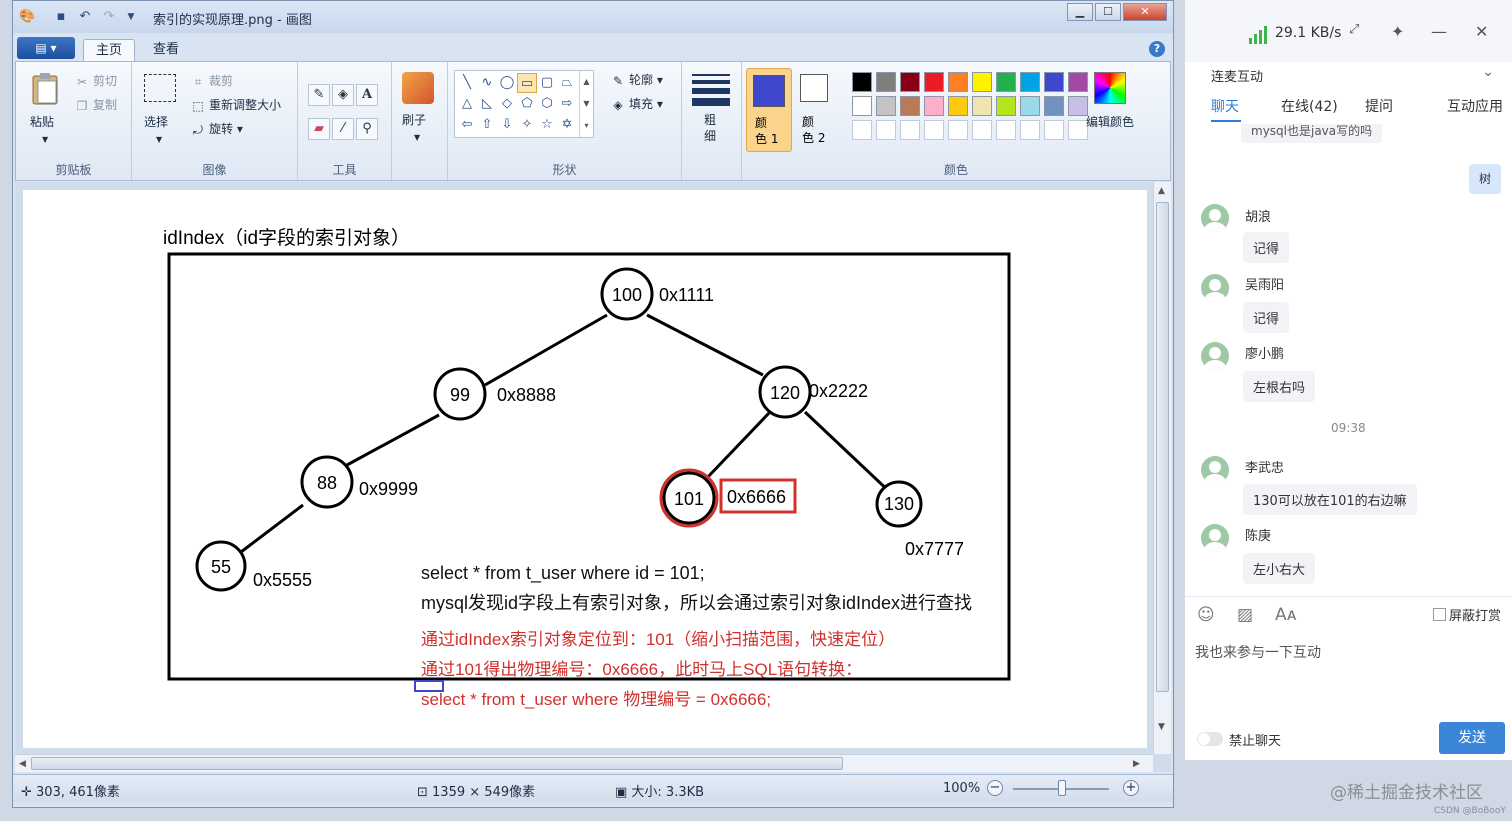 The image size is (1512, 821). Describe the element at coordinates (414, 120) in the screenshot. I see `brushes-button: 刷子` at that location.